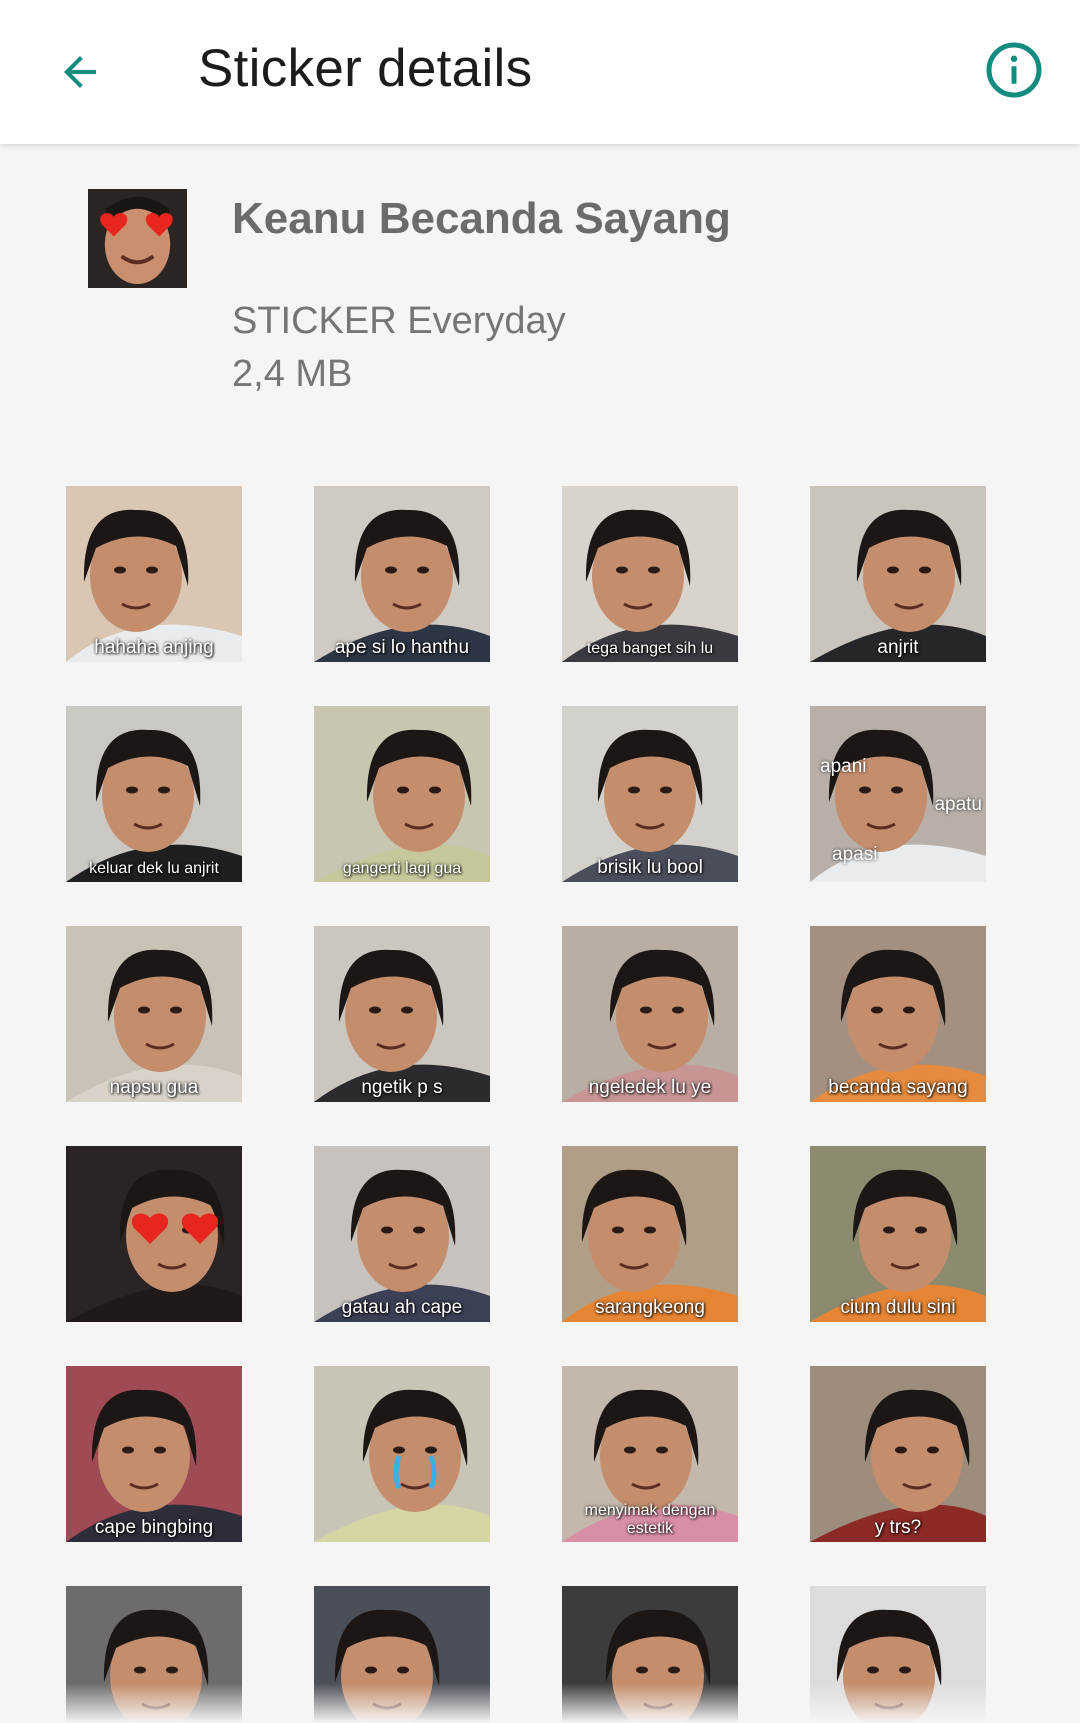 The width and height of the screenshot is (1080, 1723). Describe the element at coordinates (399, 321) in the screenshot. I see `pack-publisher: STICKER Everyday` at that location.